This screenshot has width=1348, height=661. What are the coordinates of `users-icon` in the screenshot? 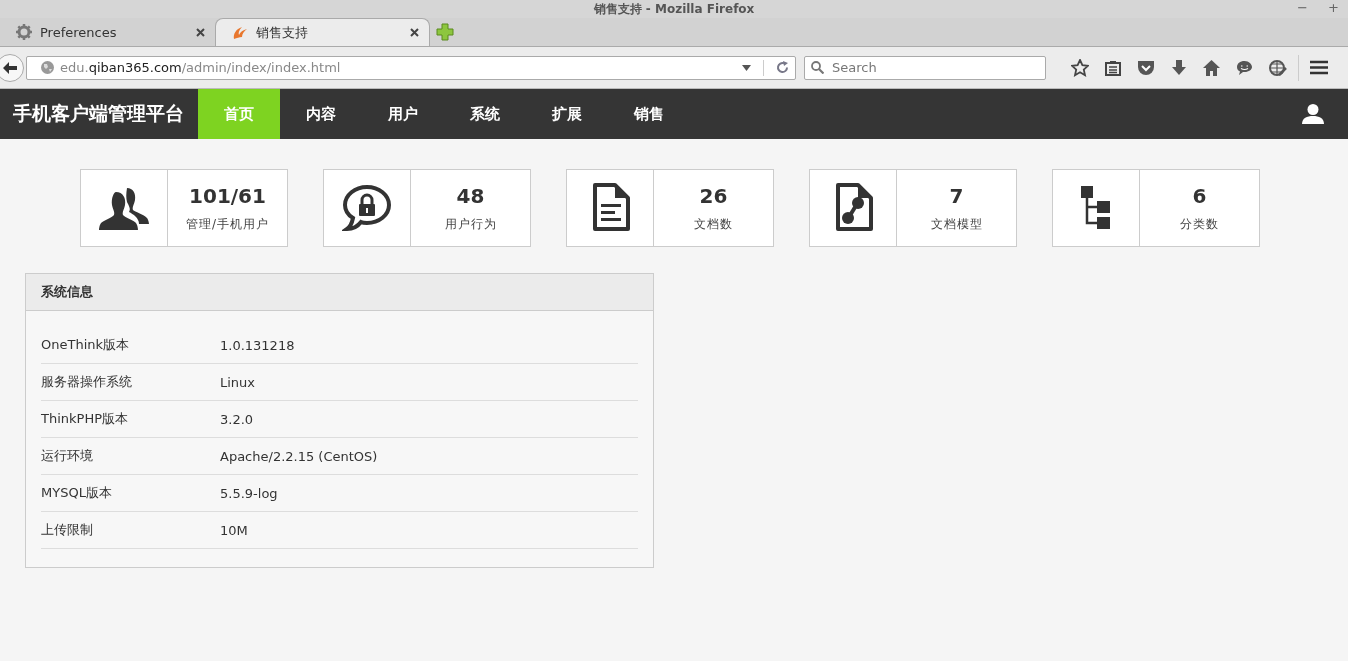 It's located at (124, 208).